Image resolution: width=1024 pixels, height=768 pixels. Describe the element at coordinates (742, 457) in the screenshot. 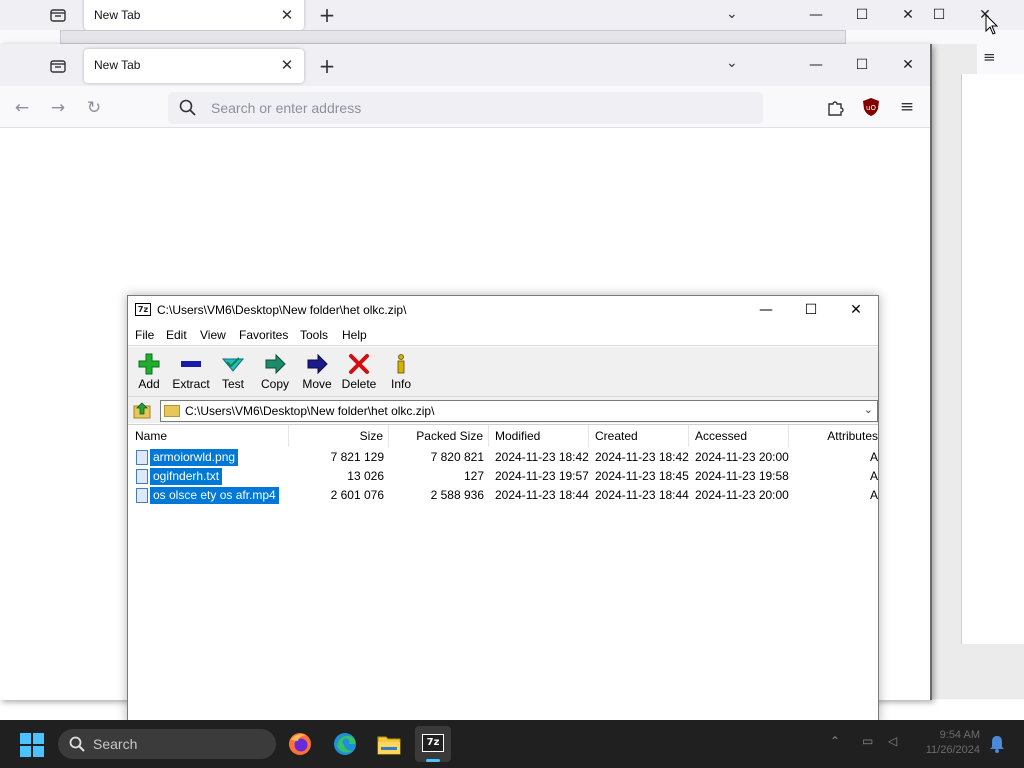

I see `file-accessed: 2024-11-23 20:00` at that location.